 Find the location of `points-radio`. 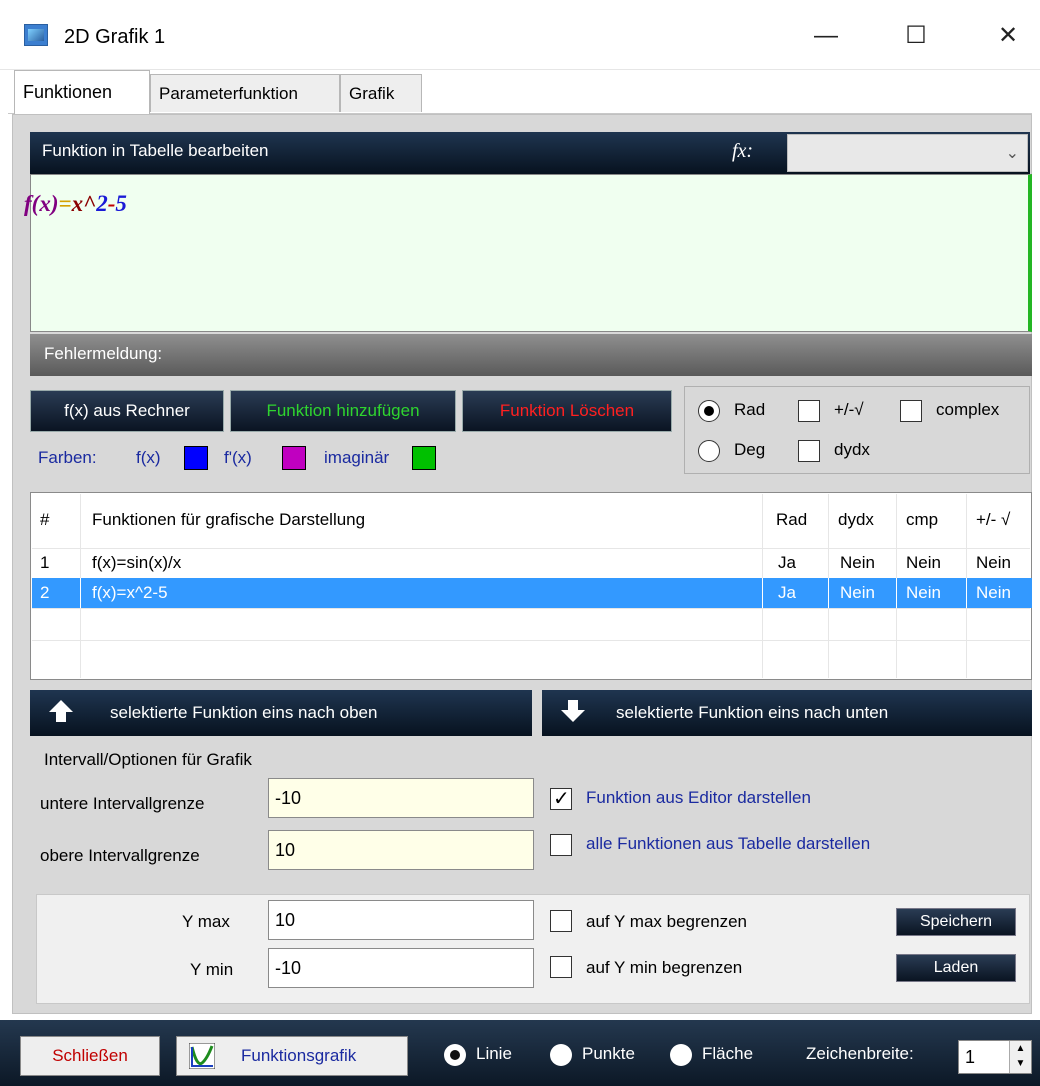

points-radio is located at coordinates (561, 1055).